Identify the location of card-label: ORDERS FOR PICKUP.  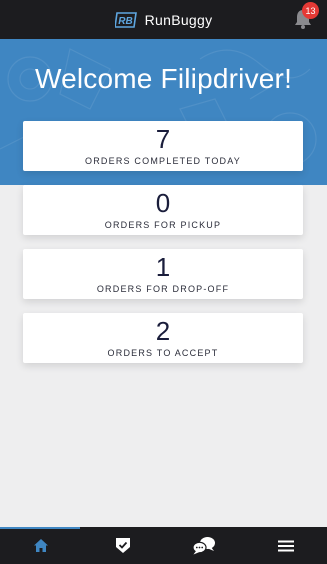
(163, 225).